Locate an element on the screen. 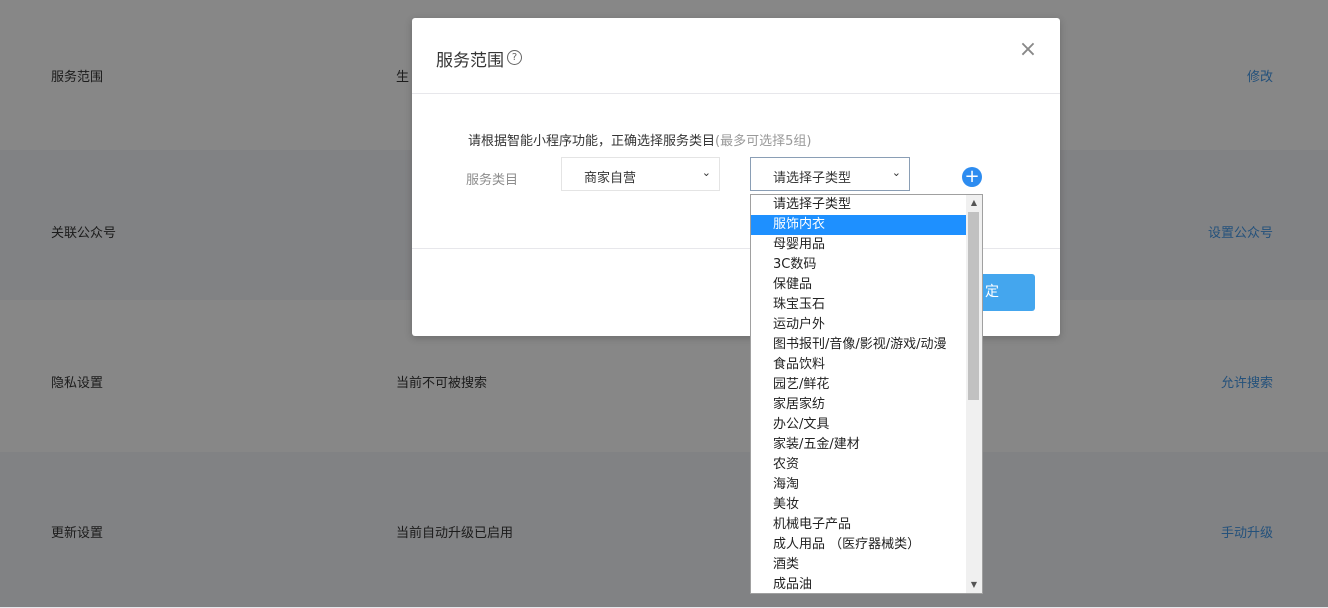  hint-sub-text: (最多可选择5组) is located at coordinates (763, 141).